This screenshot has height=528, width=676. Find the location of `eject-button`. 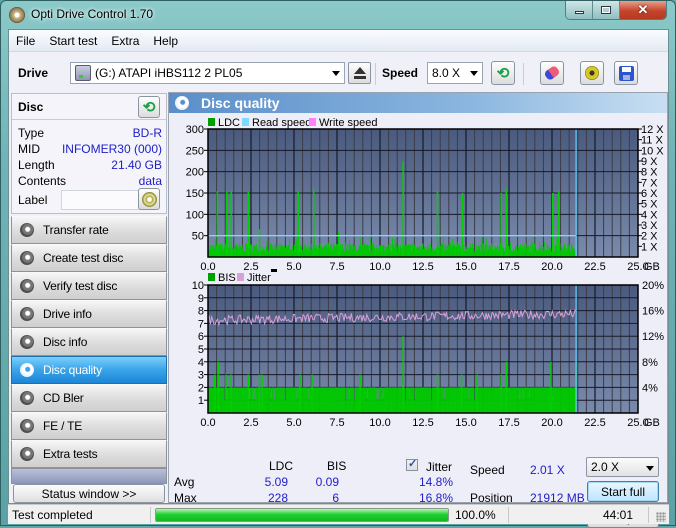

eject-button is located at coordinates (359, 73).